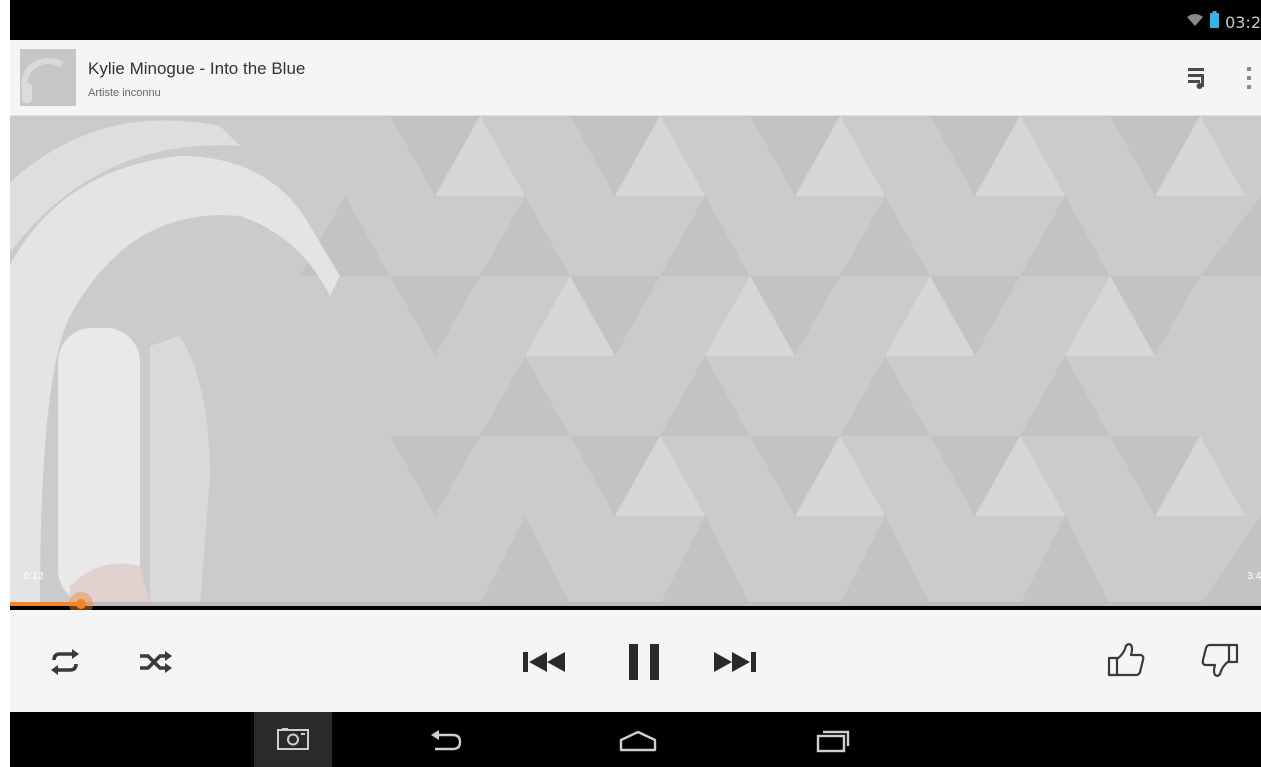 The width and height of the screenshot is (1261, 767). Describe the element at coordinates (1220, 662) in the screenshot. I see `thumbs-down-icon` at that location.